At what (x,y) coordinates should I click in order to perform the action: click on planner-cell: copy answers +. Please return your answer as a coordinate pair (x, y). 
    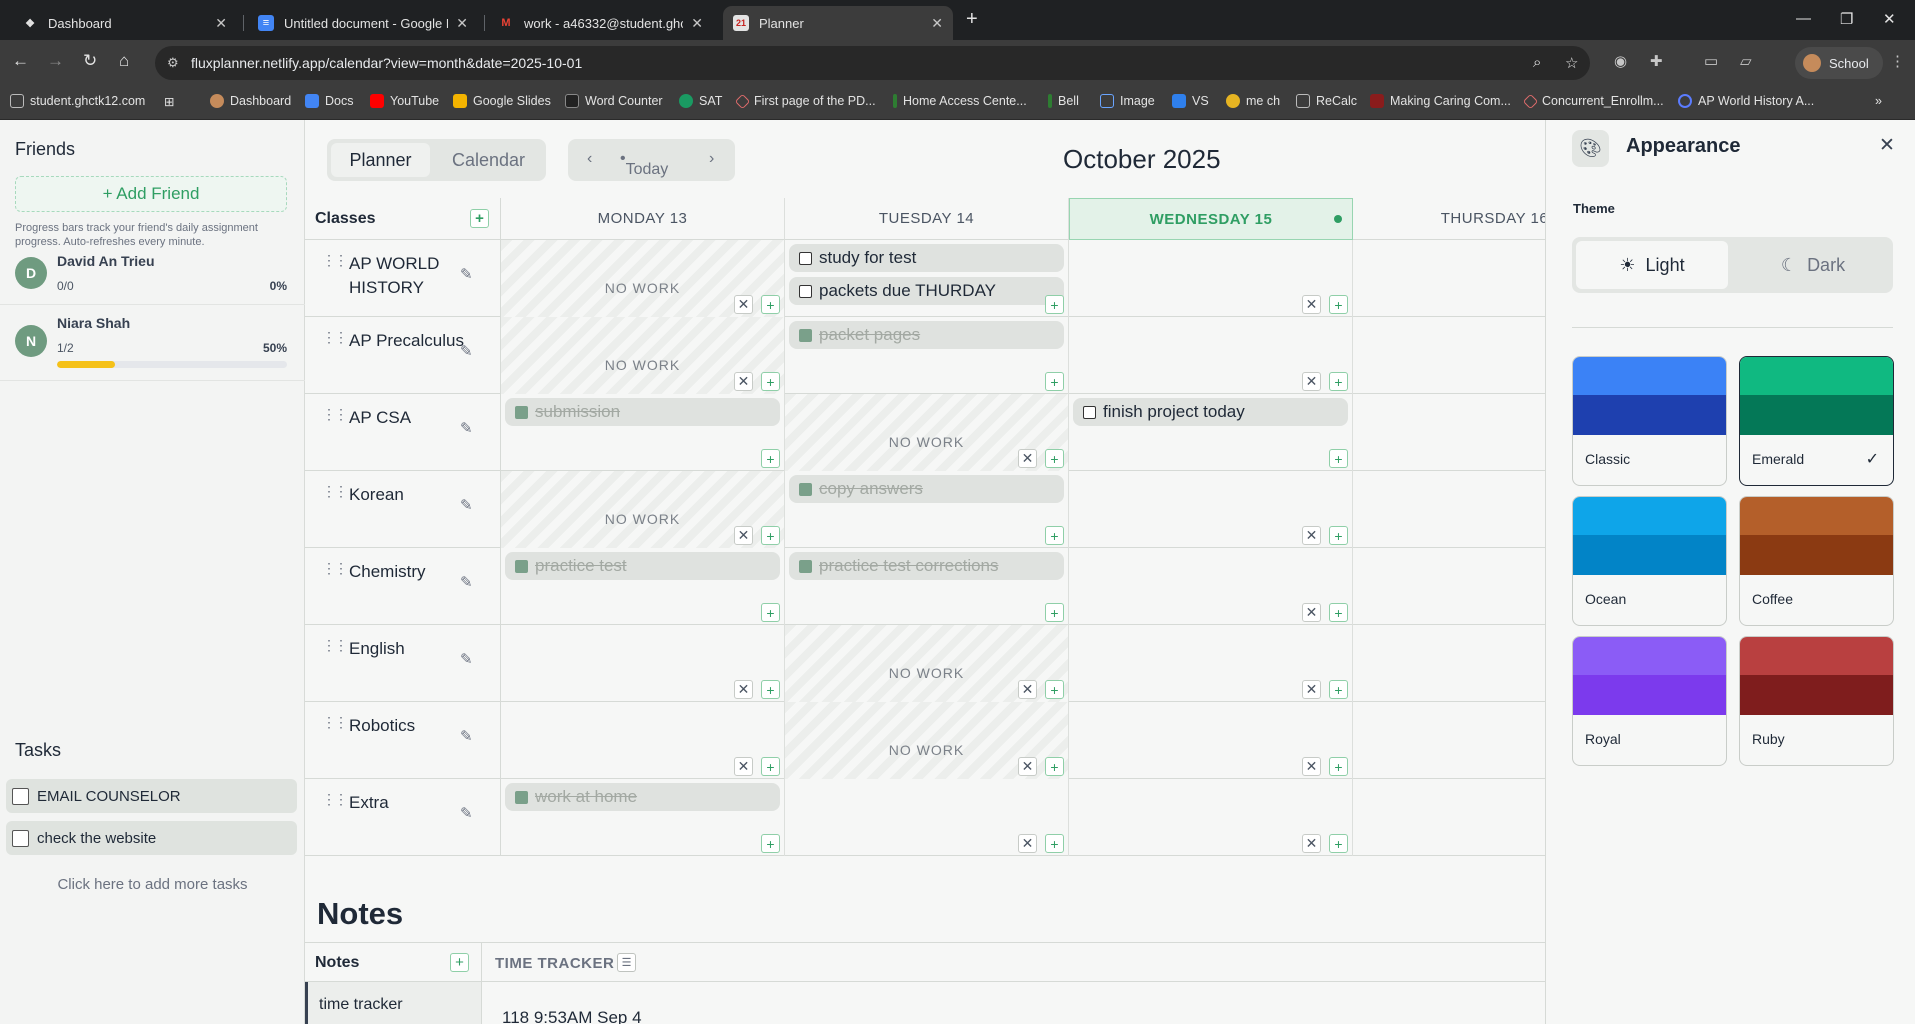
    Looking at the image, I should click on (927, 509).